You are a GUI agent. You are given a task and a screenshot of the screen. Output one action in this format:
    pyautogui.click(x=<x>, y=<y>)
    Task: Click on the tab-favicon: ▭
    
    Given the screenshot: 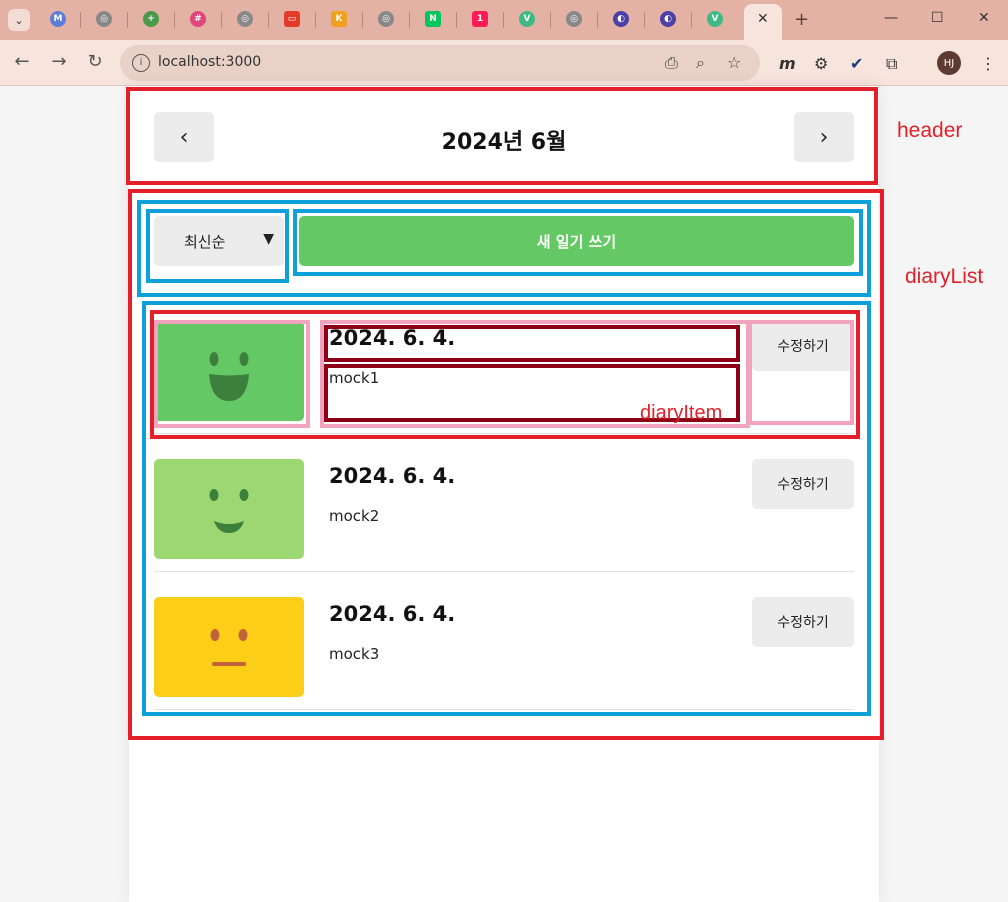 What is the action you would take?
    pyautogui.click(x=292, y=19)
    